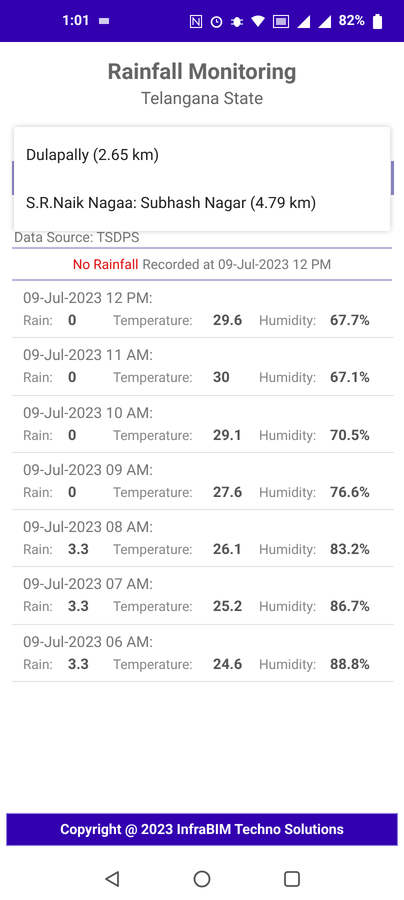 This screenshot has width=404, height=900. Describe the element at coordinates (202, 879) in the screenshot. I see `home-icon` at that location.